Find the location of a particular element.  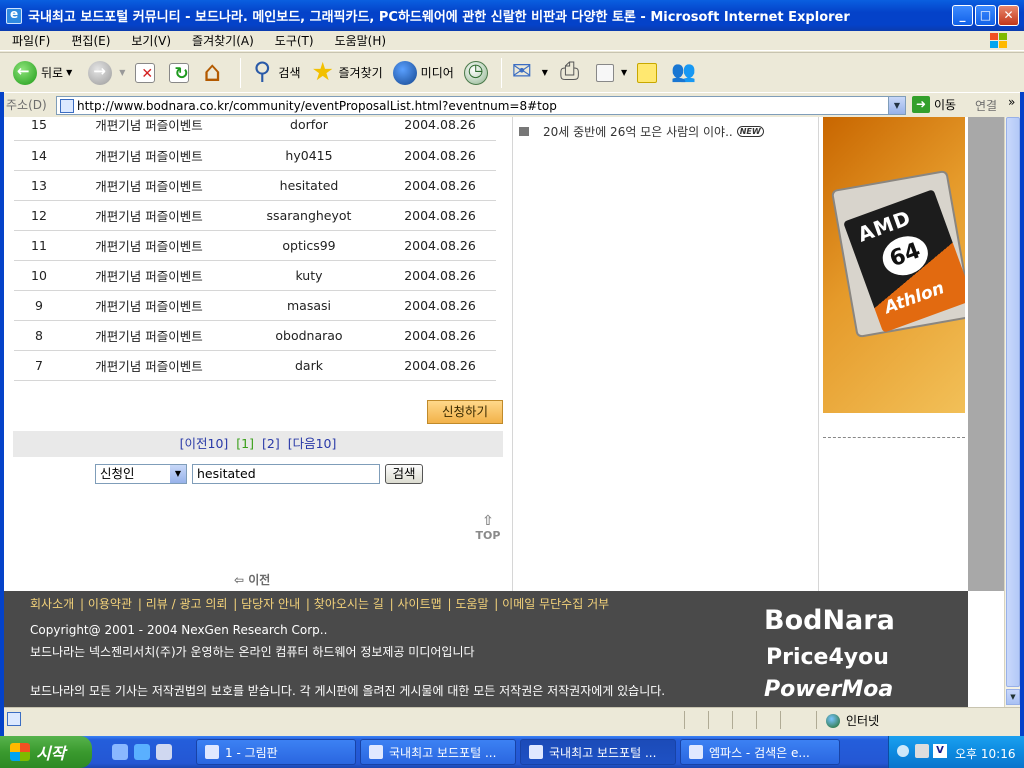

entry-applicant: hesitated is located at coordinates (309, 185).